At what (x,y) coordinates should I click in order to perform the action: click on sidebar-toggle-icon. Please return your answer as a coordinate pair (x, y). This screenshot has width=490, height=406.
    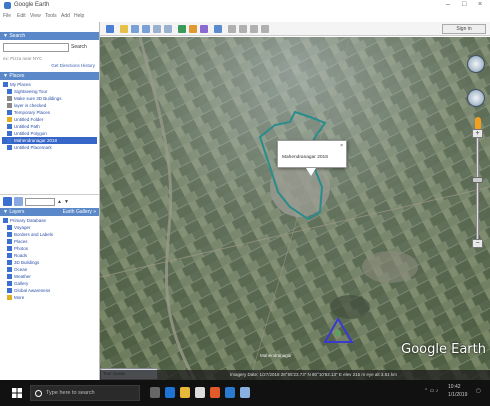
    Looking at the image, I should click on (110, 29).